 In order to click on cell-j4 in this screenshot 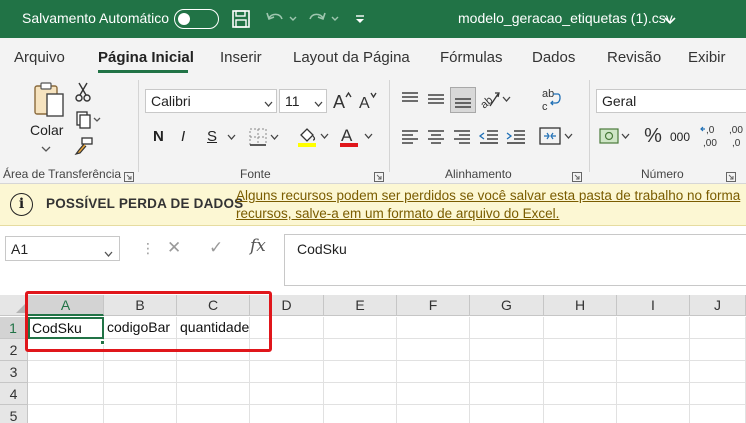, I will do `click(718, 394)`.